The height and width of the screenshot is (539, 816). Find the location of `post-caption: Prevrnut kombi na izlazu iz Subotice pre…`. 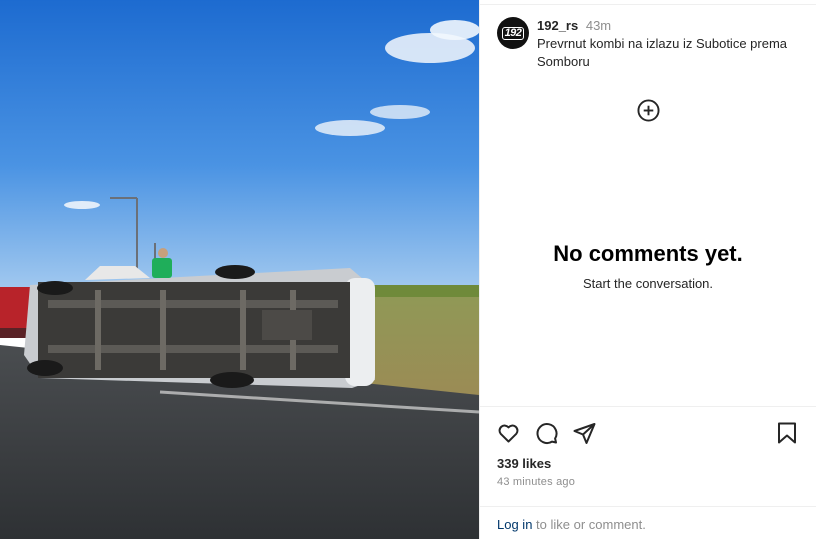

post-caption: Prevrnut kombi na izlazu iz Subotice pre… is located at coordinates (662, 52).